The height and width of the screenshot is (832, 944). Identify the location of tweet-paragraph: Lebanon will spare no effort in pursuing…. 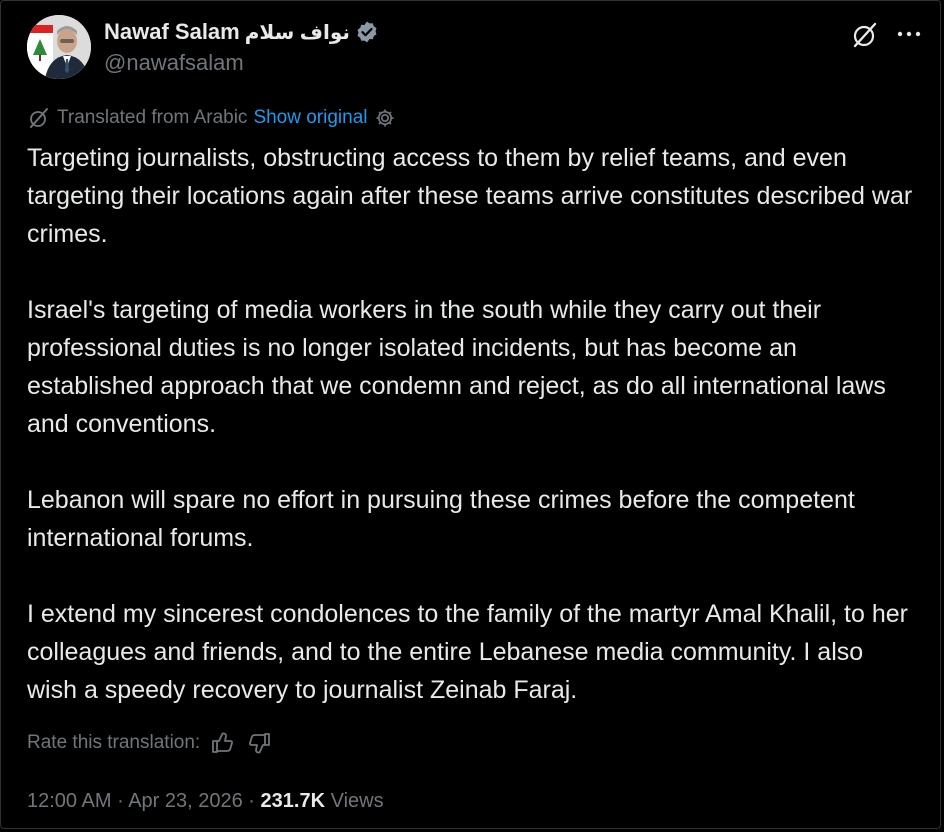
(441, 519).